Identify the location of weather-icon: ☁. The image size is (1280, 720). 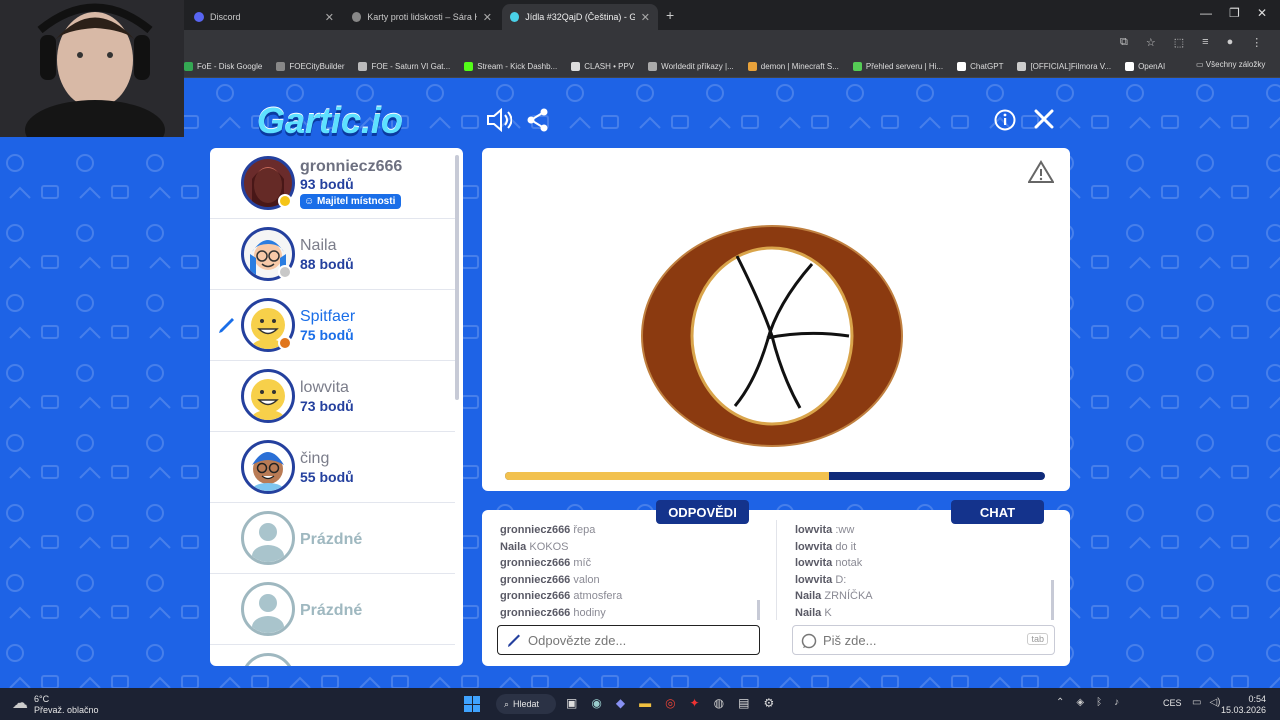
(20, 703).